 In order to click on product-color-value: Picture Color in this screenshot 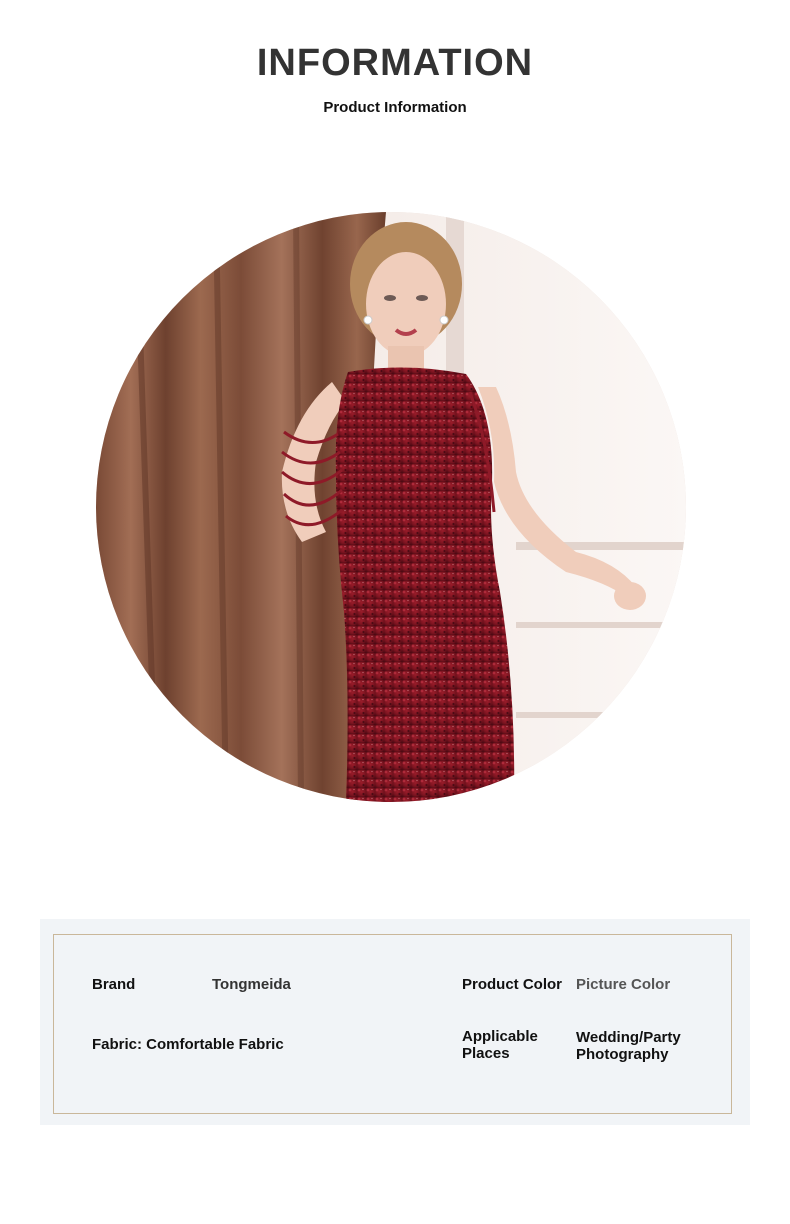, I will do `click(623, 984)`.